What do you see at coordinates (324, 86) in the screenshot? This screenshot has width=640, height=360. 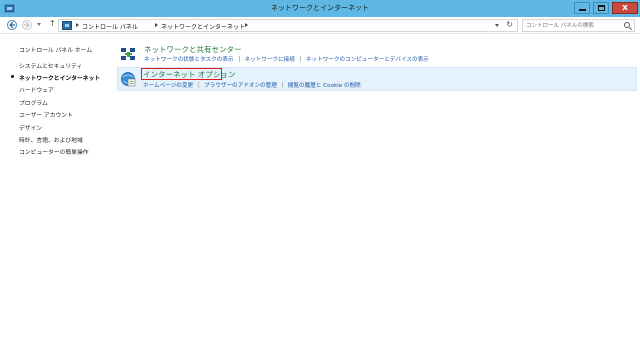 I see `link-delete-browsing-history: 閲覧の履歴と Cookie の削除` at bounding box center [324, 86].